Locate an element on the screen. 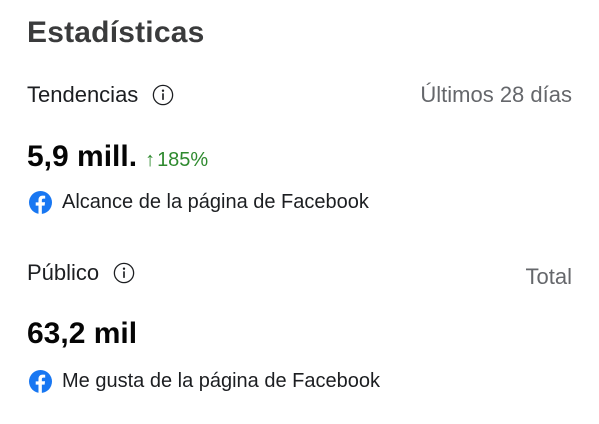 The image size is (599, 424). likes-source: Me gusta de la página de Facebook is located at coordinates (204, 381).